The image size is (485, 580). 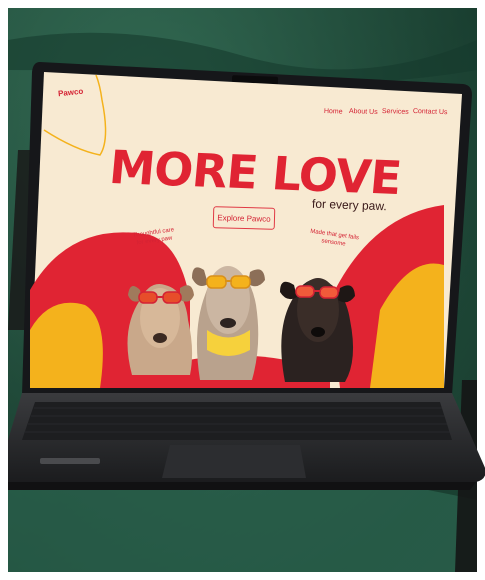 I want to click on dog-center, so click(x=228, y=323).